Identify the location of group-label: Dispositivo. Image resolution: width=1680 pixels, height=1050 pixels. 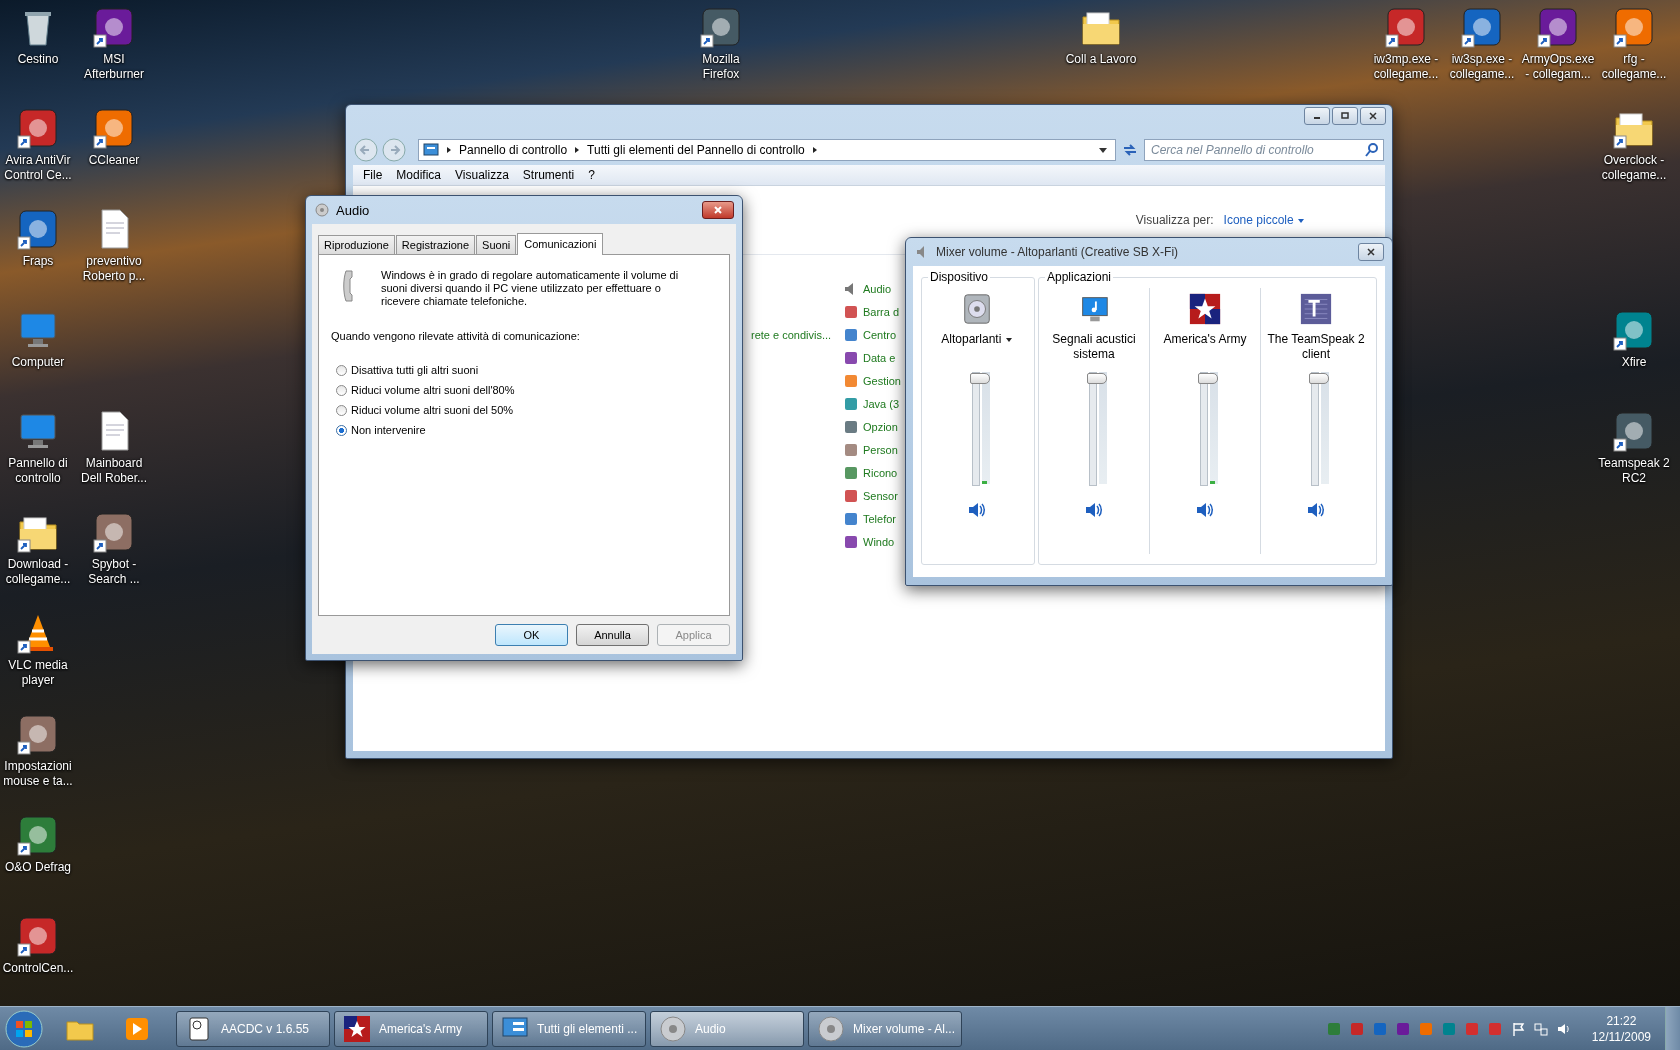
(959, 277).